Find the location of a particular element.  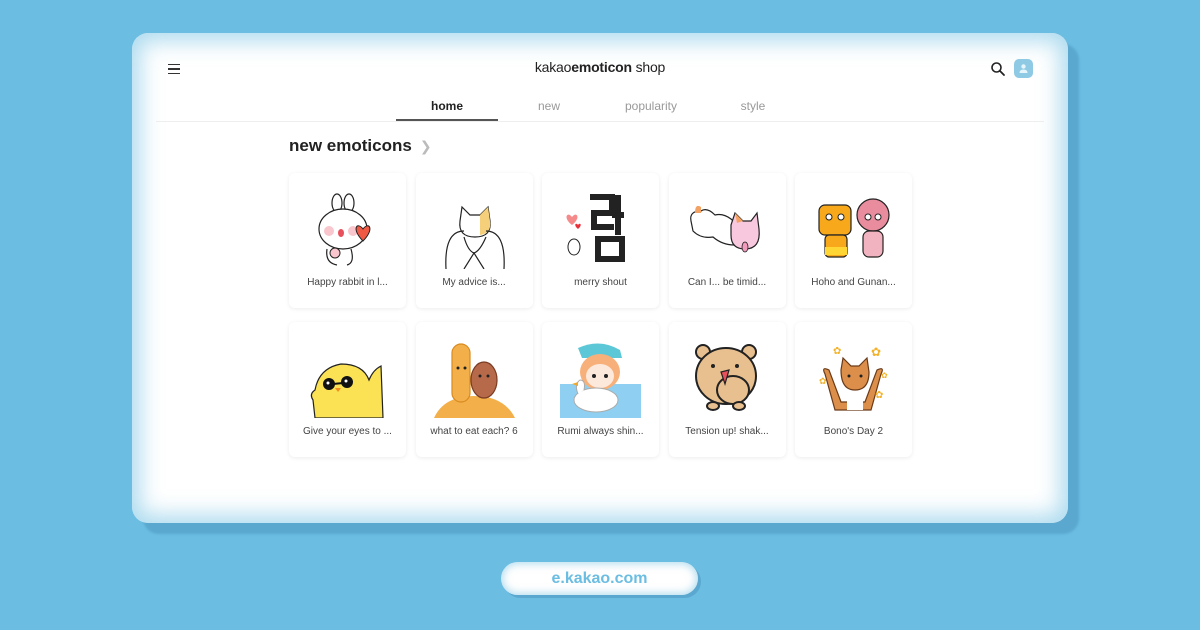

emoticon-title: what to eat each? 6 is located at coordinates (474, 431).